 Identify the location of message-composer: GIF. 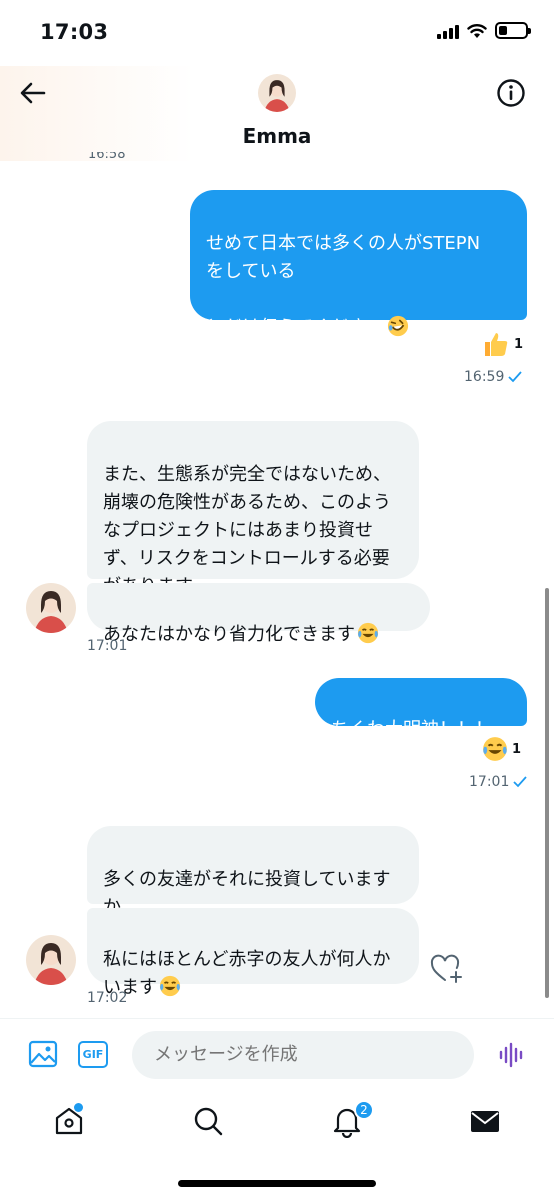
(277, 1053).